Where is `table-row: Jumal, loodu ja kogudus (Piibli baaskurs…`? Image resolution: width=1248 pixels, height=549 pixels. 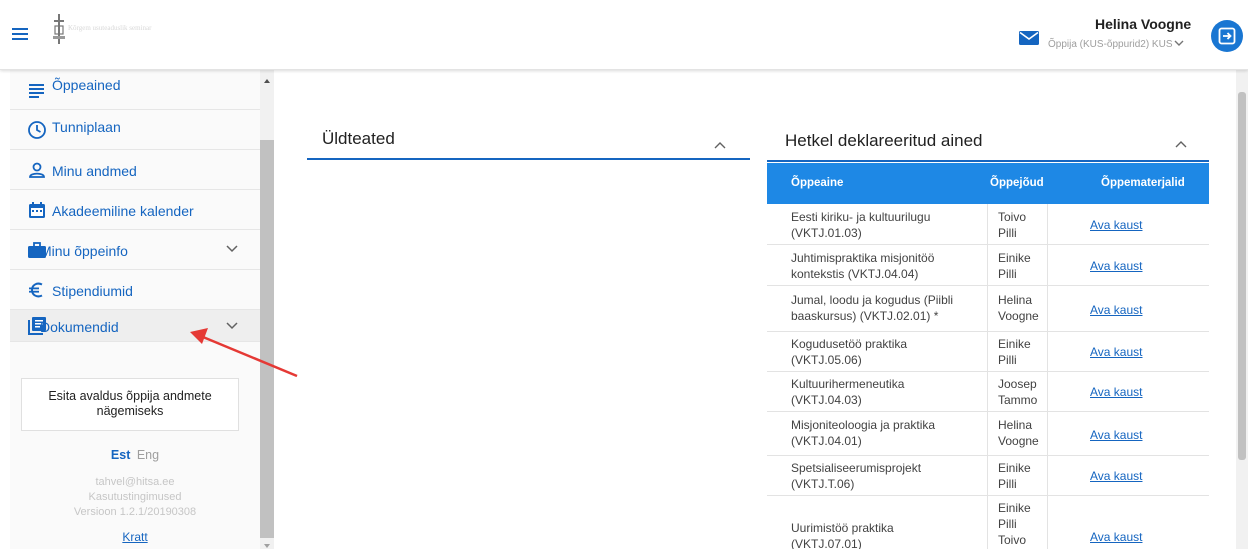
table-row: Jumal, loodu ja kogudus (Piibli baaskurs… is located at coordinates (988, 309).